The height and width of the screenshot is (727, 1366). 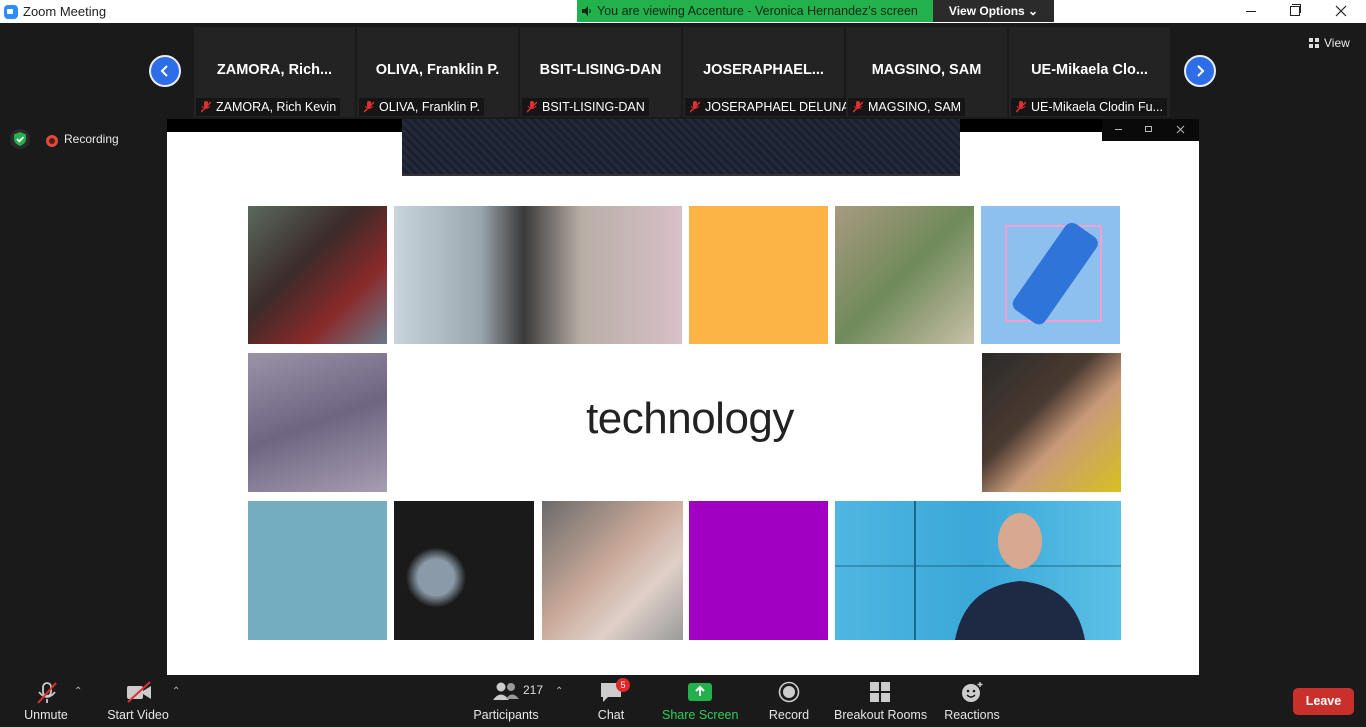 I want to click on slide-photo-vaccine, so click(x=1050, y=275).